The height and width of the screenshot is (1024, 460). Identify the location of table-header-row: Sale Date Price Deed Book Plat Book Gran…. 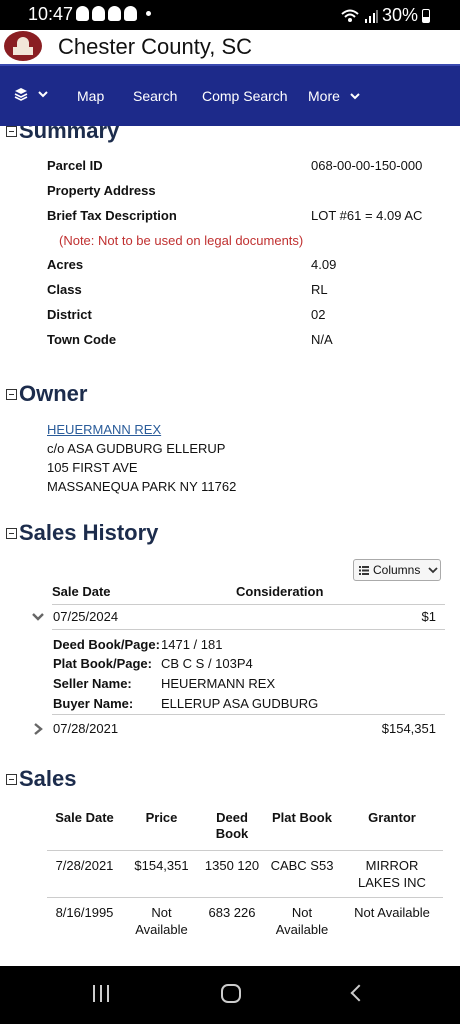
(245, 827).